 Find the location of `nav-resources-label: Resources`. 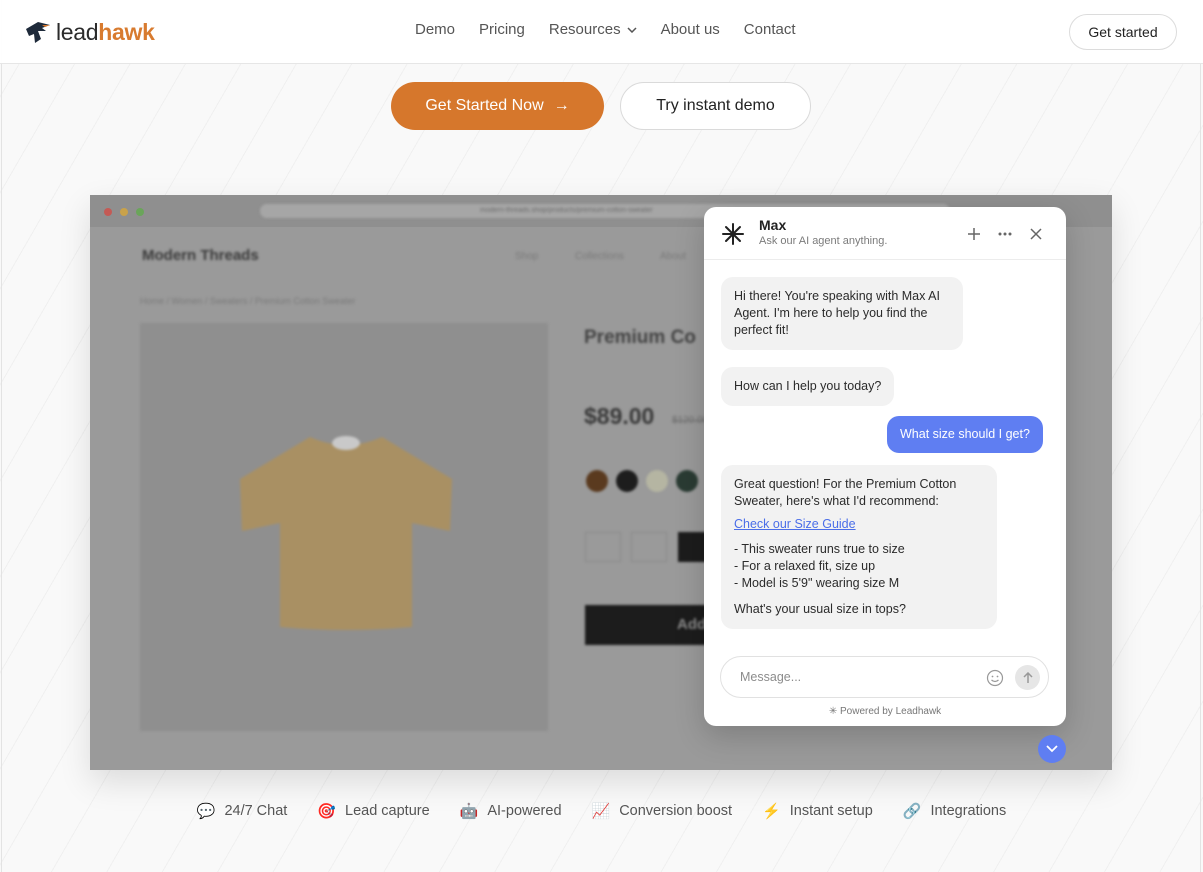

nav-resources-label: Resources is located at coordinates (584, 29).